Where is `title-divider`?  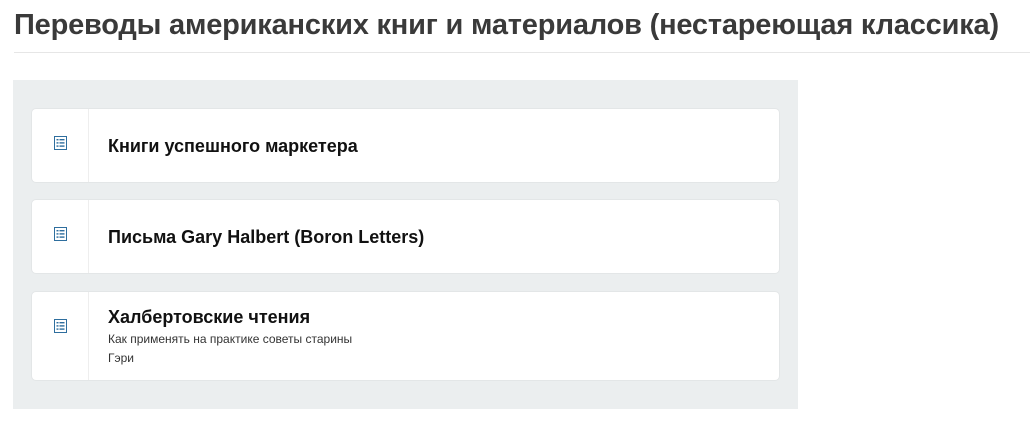 title-divider is located at coordinates (522, 52).